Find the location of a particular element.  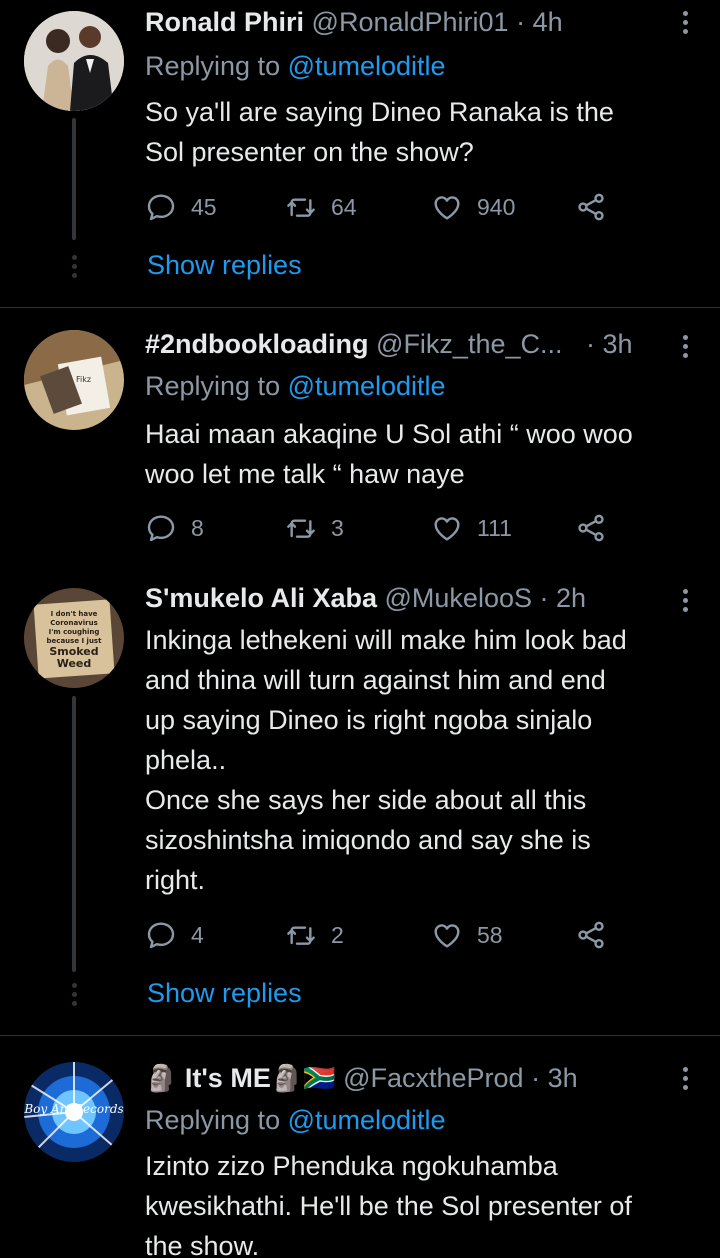

thread-line is located at coordinates (74, 834).